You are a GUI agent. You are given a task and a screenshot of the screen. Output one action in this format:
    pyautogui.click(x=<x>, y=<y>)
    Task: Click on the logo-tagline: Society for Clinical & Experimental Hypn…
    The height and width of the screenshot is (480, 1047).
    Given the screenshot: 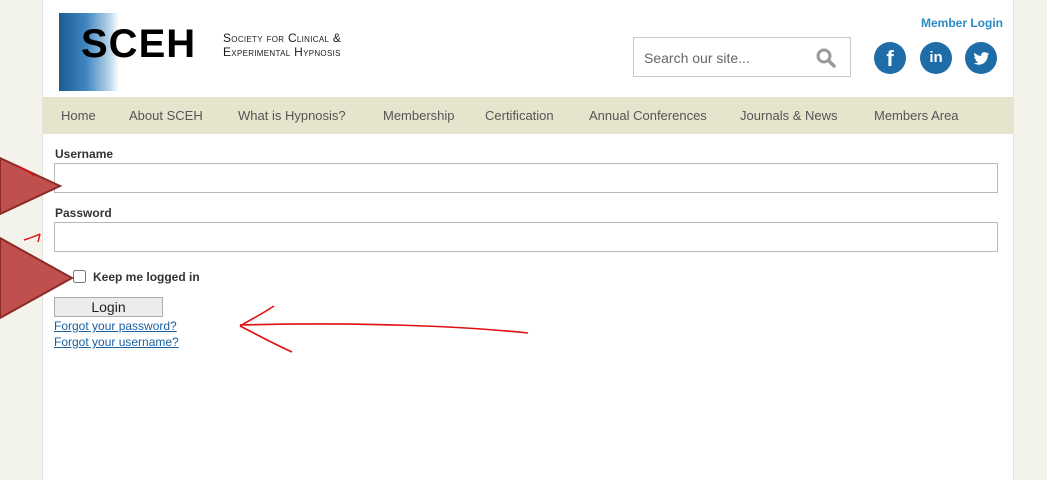 What is the action you would take?
    pyautogui.click(x=282, y=45)
    